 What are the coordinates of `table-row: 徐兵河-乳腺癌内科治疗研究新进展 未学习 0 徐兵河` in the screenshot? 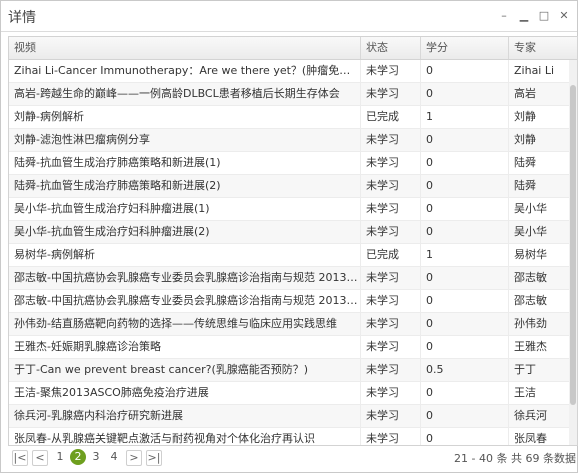 It's located at (289, 416).